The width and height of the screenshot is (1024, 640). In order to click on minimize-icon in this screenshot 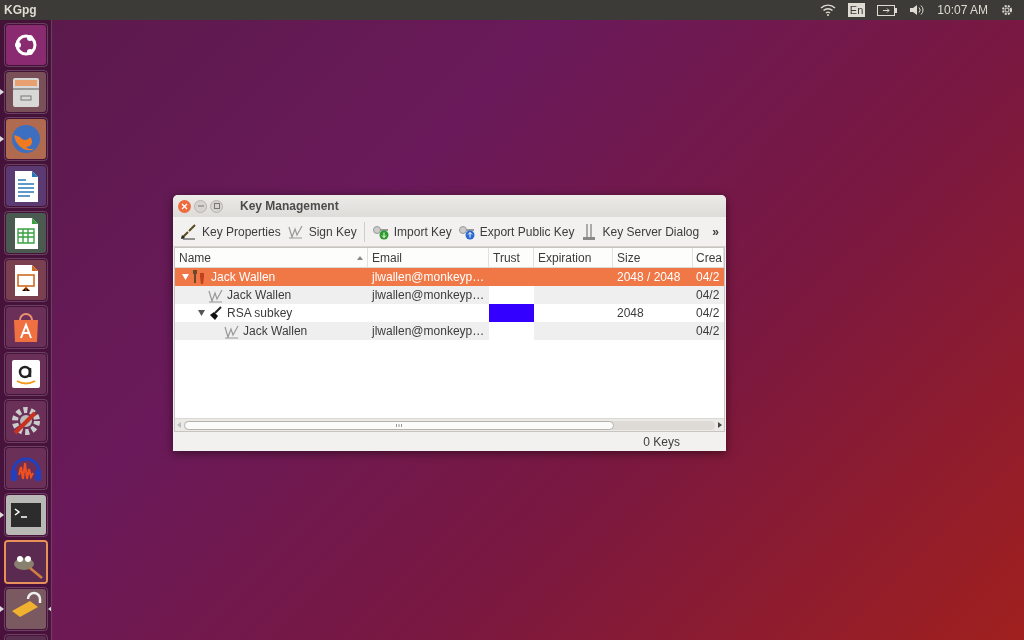, I will do `click(200, 206)`.